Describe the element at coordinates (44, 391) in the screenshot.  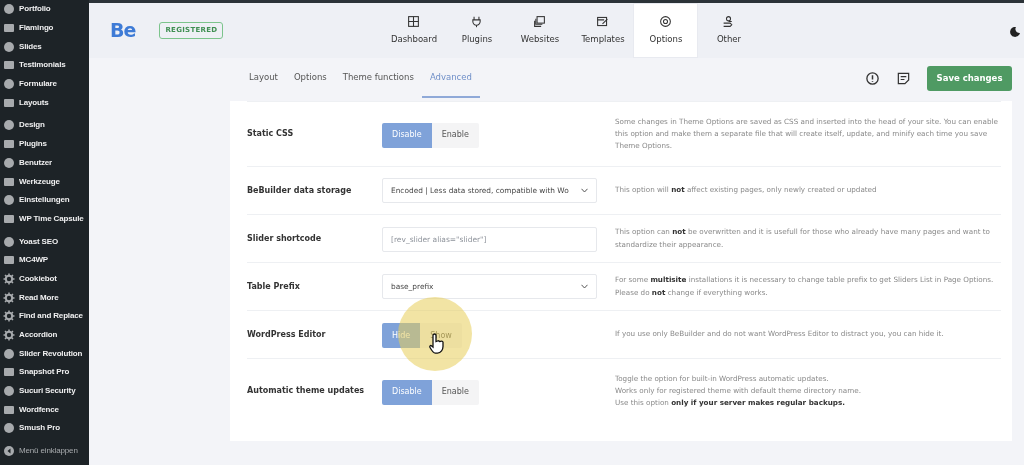
I see `sidebar-item: Sucuri Security` at that location.